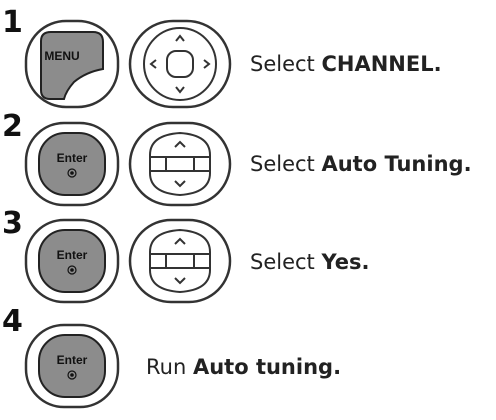 This screenshot has width=496, height=420. I want to click on instruction-emphasis: Auto Tuning., so click(396, 164).